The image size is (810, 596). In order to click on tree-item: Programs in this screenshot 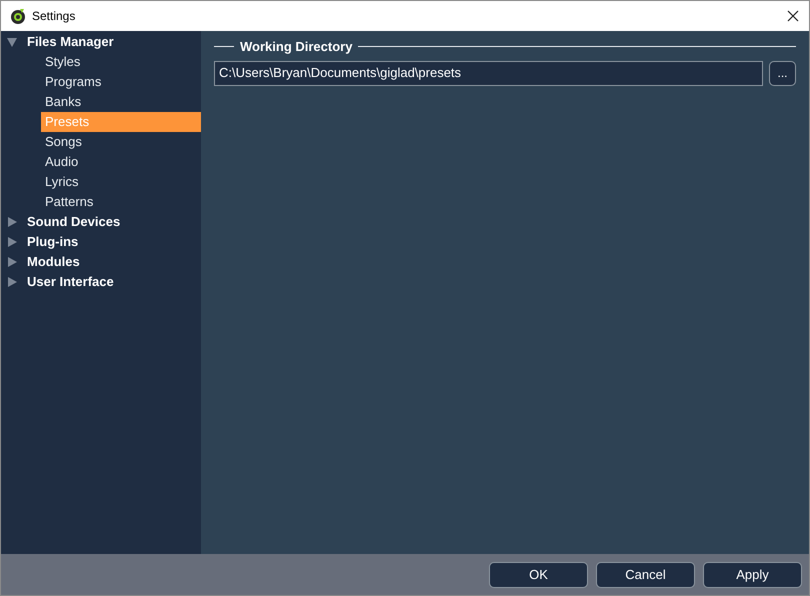, I will do `click(121, 82)`.